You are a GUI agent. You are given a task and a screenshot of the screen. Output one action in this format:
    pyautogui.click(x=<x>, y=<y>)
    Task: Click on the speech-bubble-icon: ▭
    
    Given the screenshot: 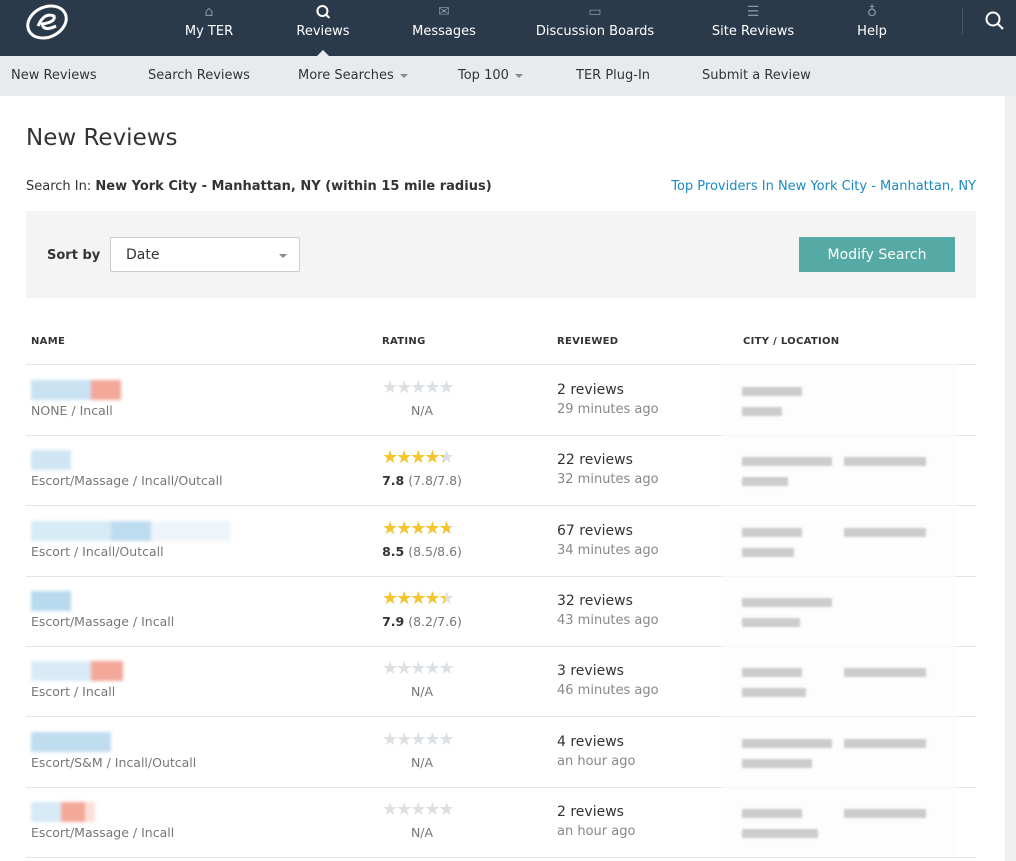 What is the action you would take?
    pyautogui.click(x=595, y=12)
    